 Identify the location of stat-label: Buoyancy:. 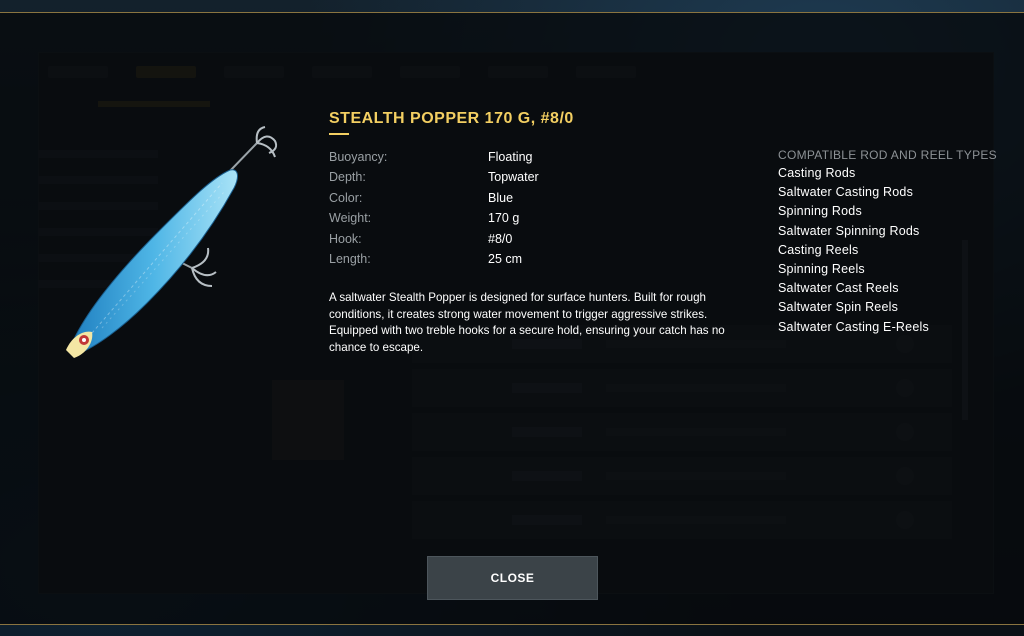
(358, 157).